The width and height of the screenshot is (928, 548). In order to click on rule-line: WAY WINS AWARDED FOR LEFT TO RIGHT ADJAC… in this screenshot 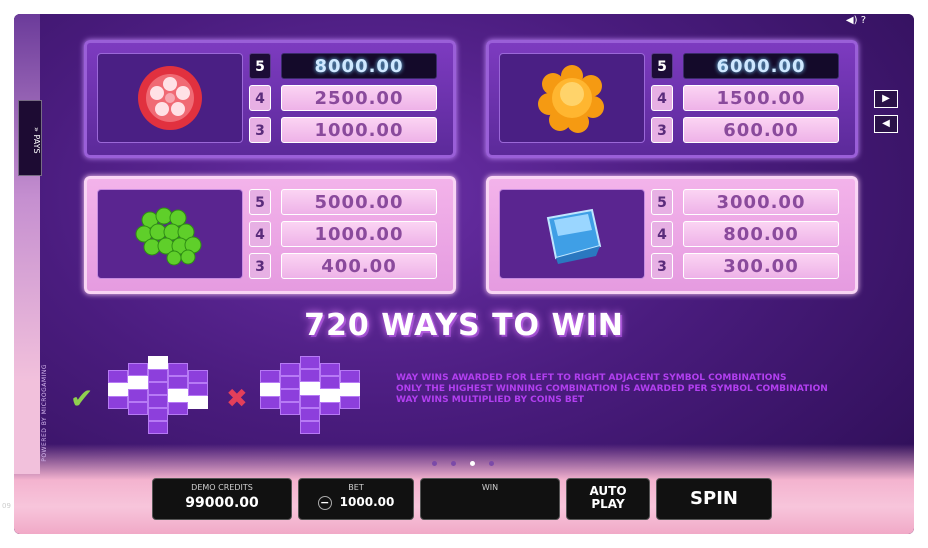, I will do `click(591, 378)`.